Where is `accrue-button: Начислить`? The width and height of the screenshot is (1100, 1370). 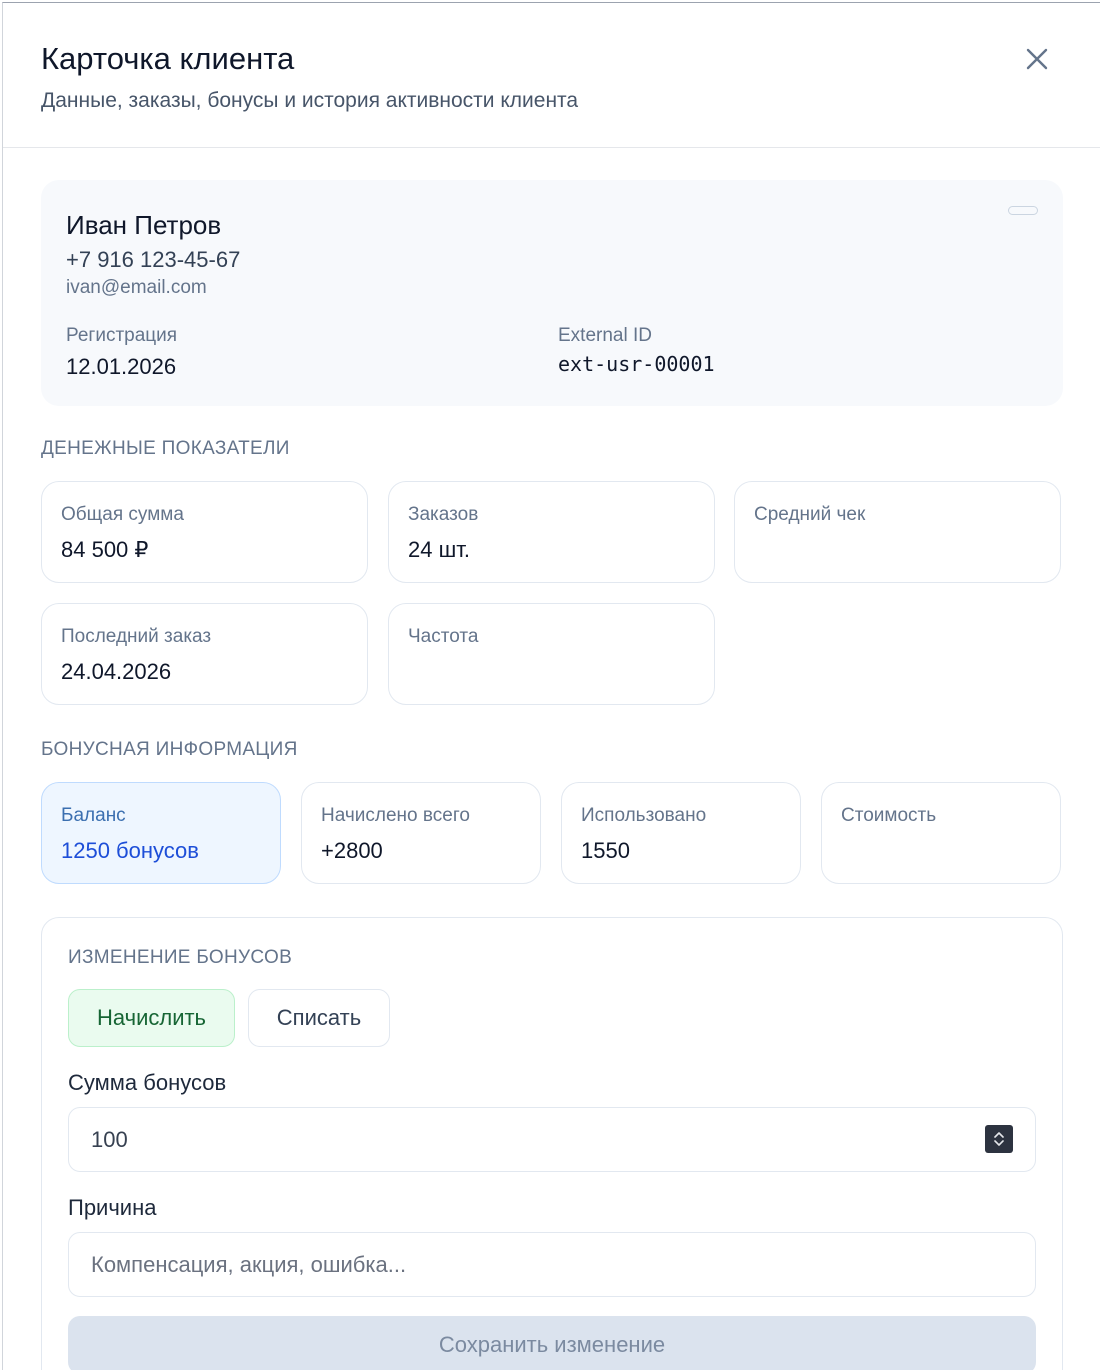
accrue-button: Начислить is located at coordinates (151, 1018).